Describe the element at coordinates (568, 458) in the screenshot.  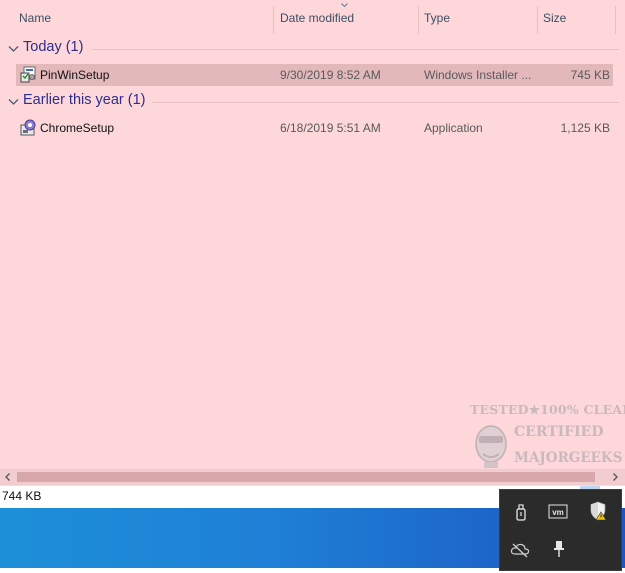
I see `watermark-line: MAJORGEEKS` at that location.